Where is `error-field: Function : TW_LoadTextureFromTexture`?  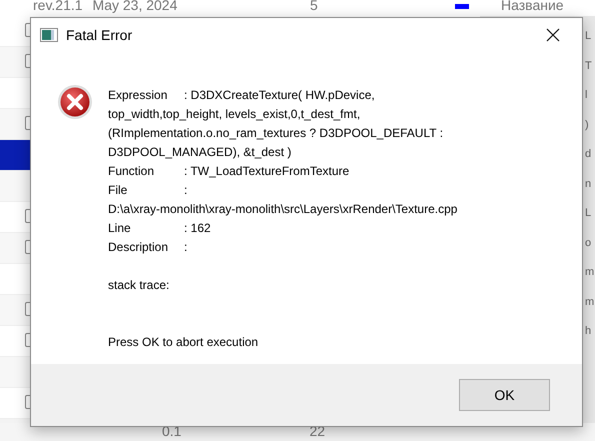
error-field: Function : TW_LoadTextureFromTexture is located at coordinates (297, 171).